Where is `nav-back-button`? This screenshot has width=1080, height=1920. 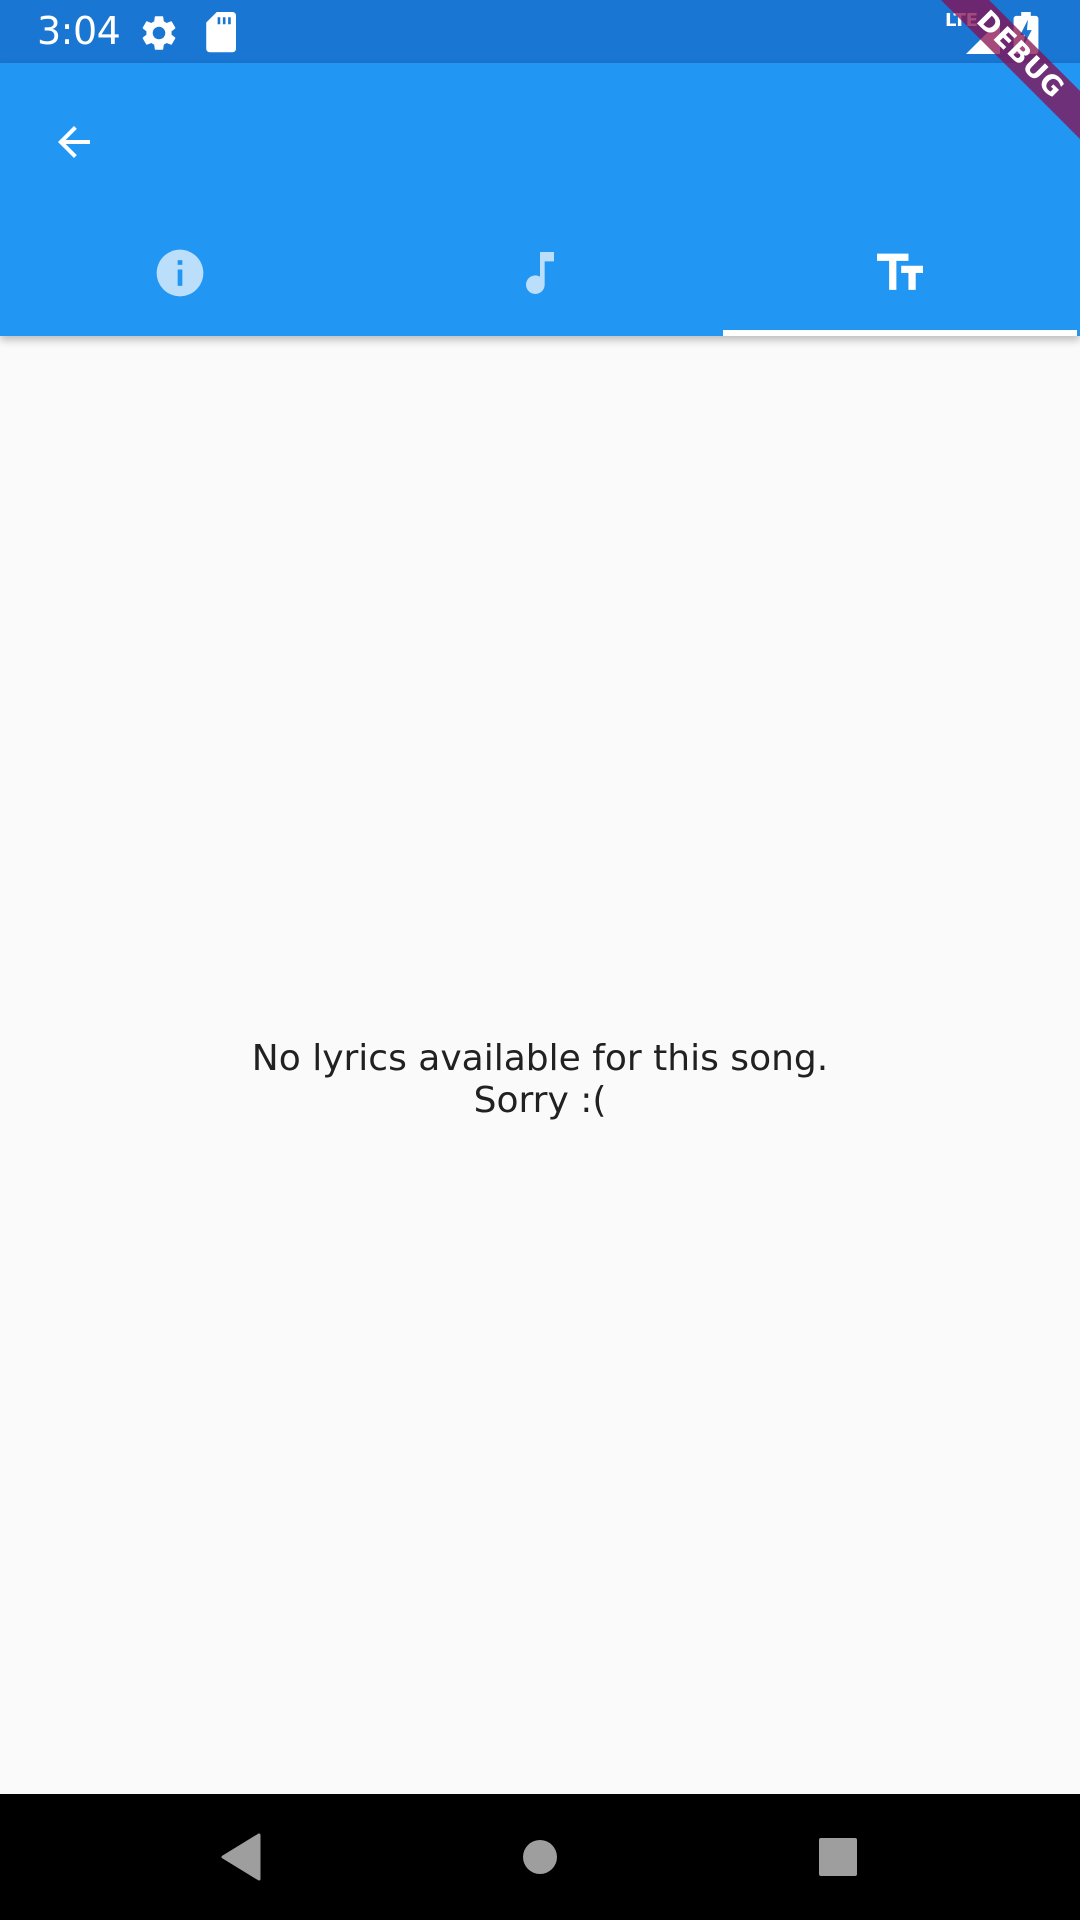
nav-back-button is located at coordinates (241, 1857).